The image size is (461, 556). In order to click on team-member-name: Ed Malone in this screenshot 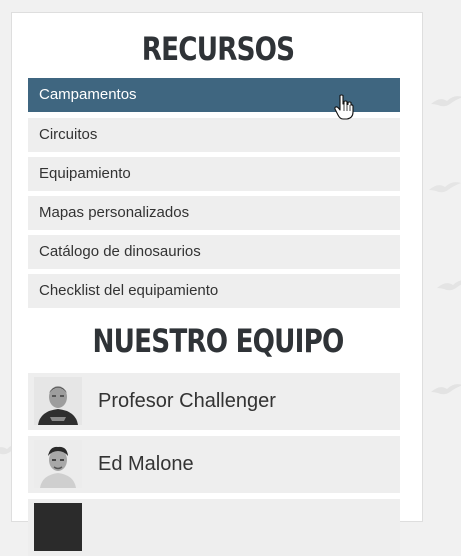, I will do `click(146, 464)`.